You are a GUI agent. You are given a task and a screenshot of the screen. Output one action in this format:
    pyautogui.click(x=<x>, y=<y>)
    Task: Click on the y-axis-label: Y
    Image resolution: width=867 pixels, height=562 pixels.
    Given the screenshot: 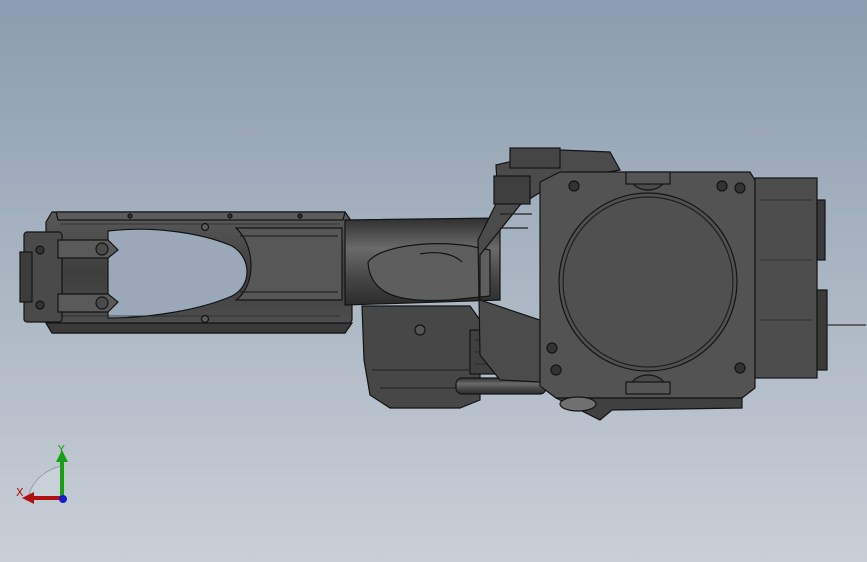 What is the action you would take?
    pyautogui.click(x=61, y=449)
    